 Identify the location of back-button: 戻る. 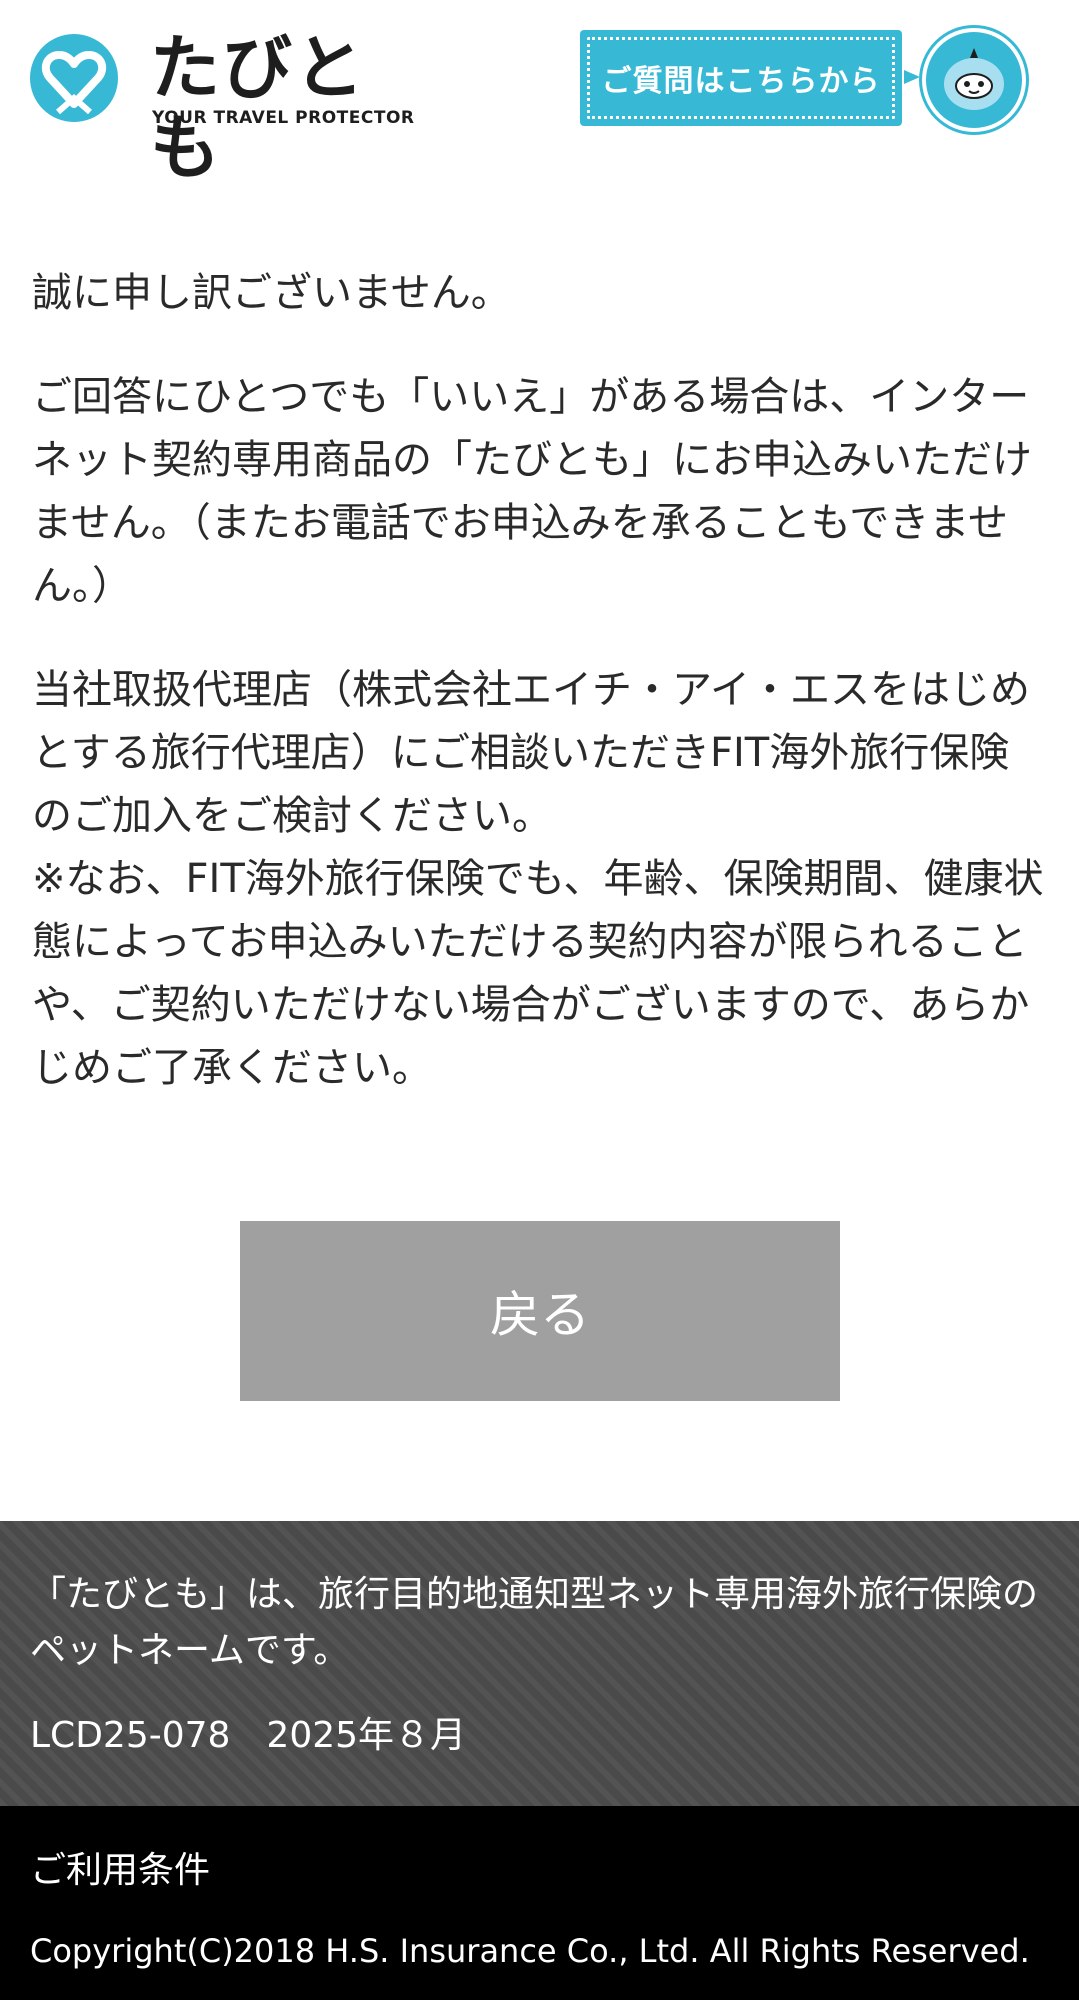
(540, 1311).